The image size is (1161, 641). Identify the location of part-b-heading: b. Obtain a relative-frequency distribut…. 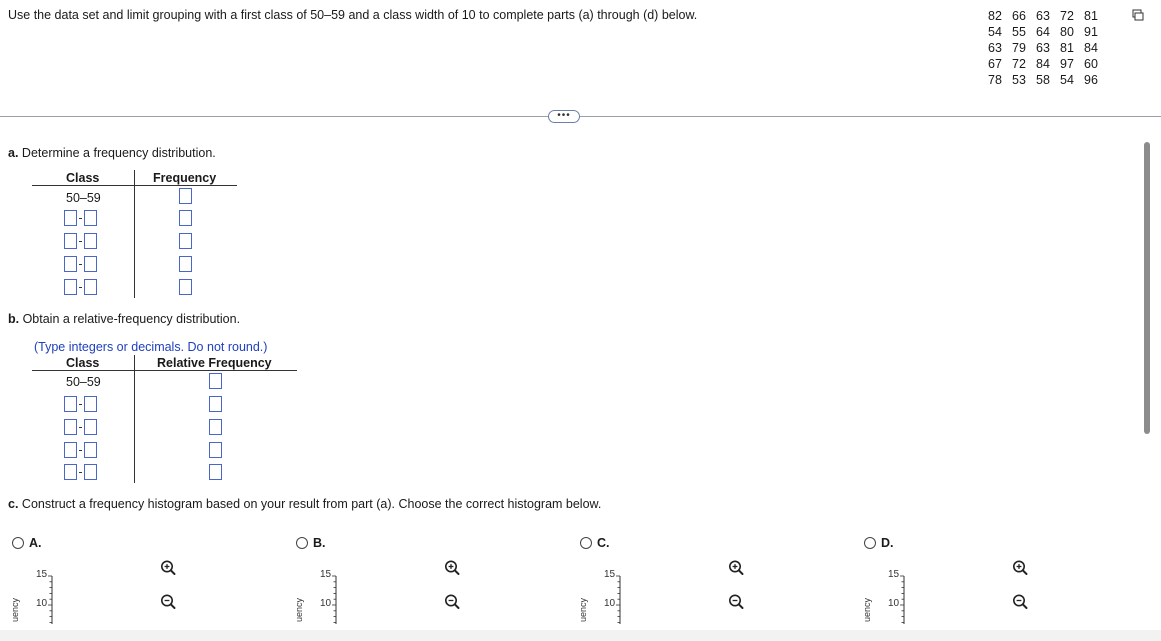
(124, 319).